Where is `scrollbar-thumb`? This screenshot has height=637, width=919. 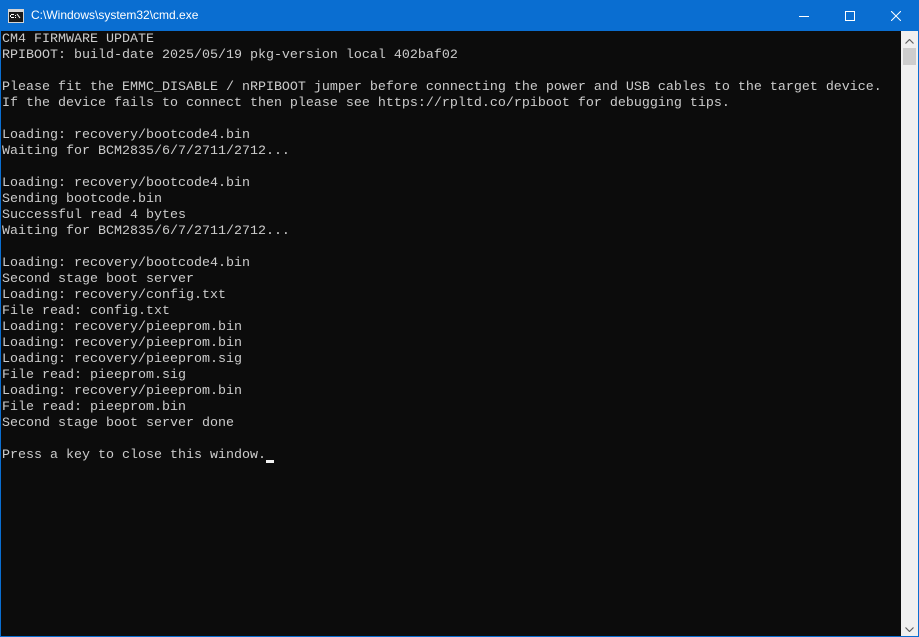 scrollbar-thumb is located at coordinates (909, 56).